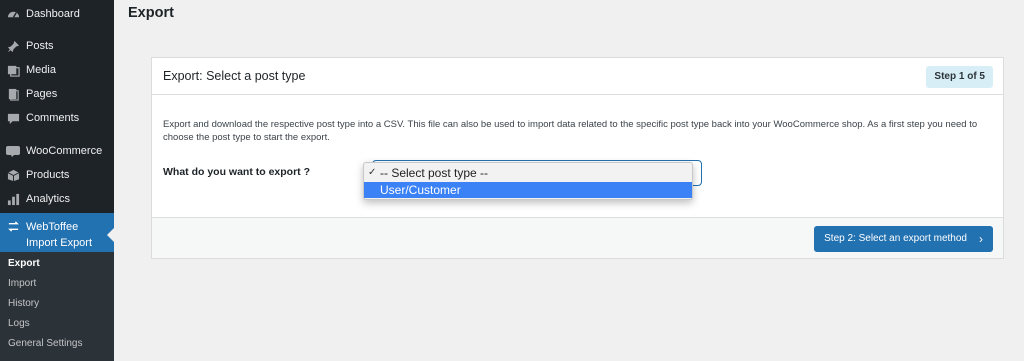 The width and height of the screenshot is (1024, 361). What do you see at coordinates (48, 175) in the screenshot?
I see `sidebar-item-label: Products` at bounding box center [48, 175].